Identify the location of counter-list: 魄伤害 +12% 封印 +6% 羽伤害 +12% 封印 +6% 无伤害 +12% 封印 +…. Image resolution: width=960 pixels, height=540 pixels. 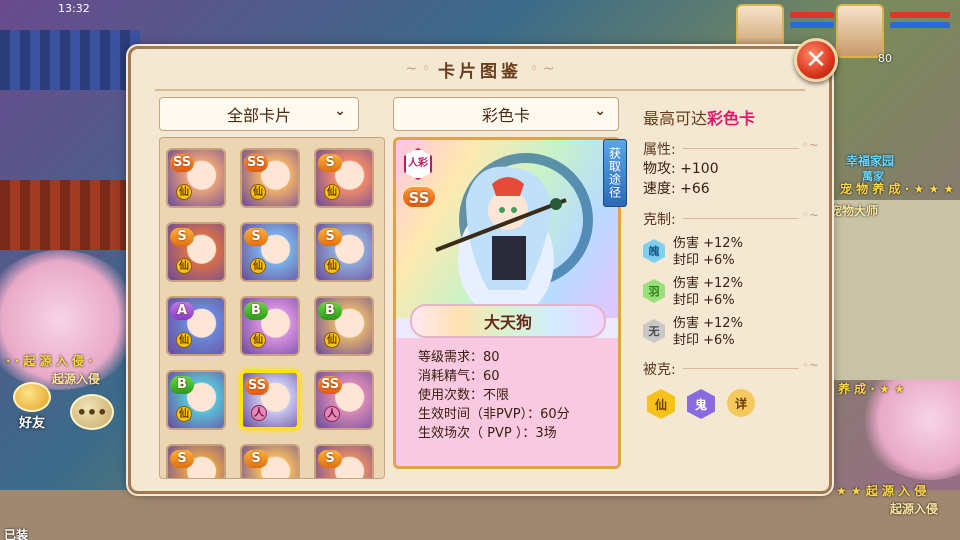
(731, 292).